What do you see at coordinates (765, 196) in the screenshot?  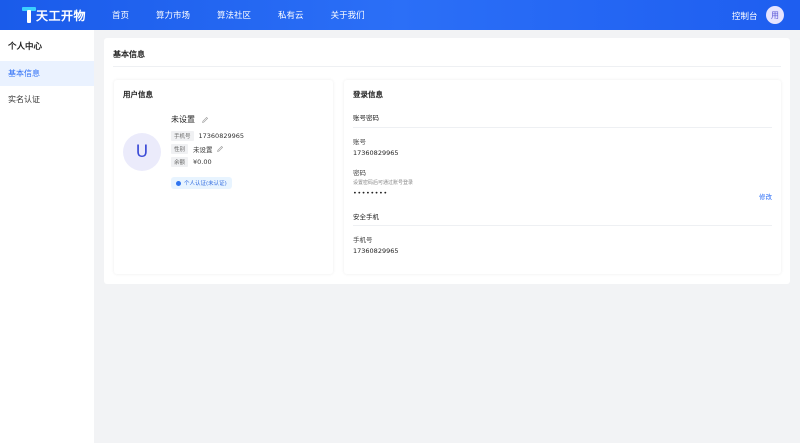 I see `modify-password-link: 修改` at bounding box center [765, 196].